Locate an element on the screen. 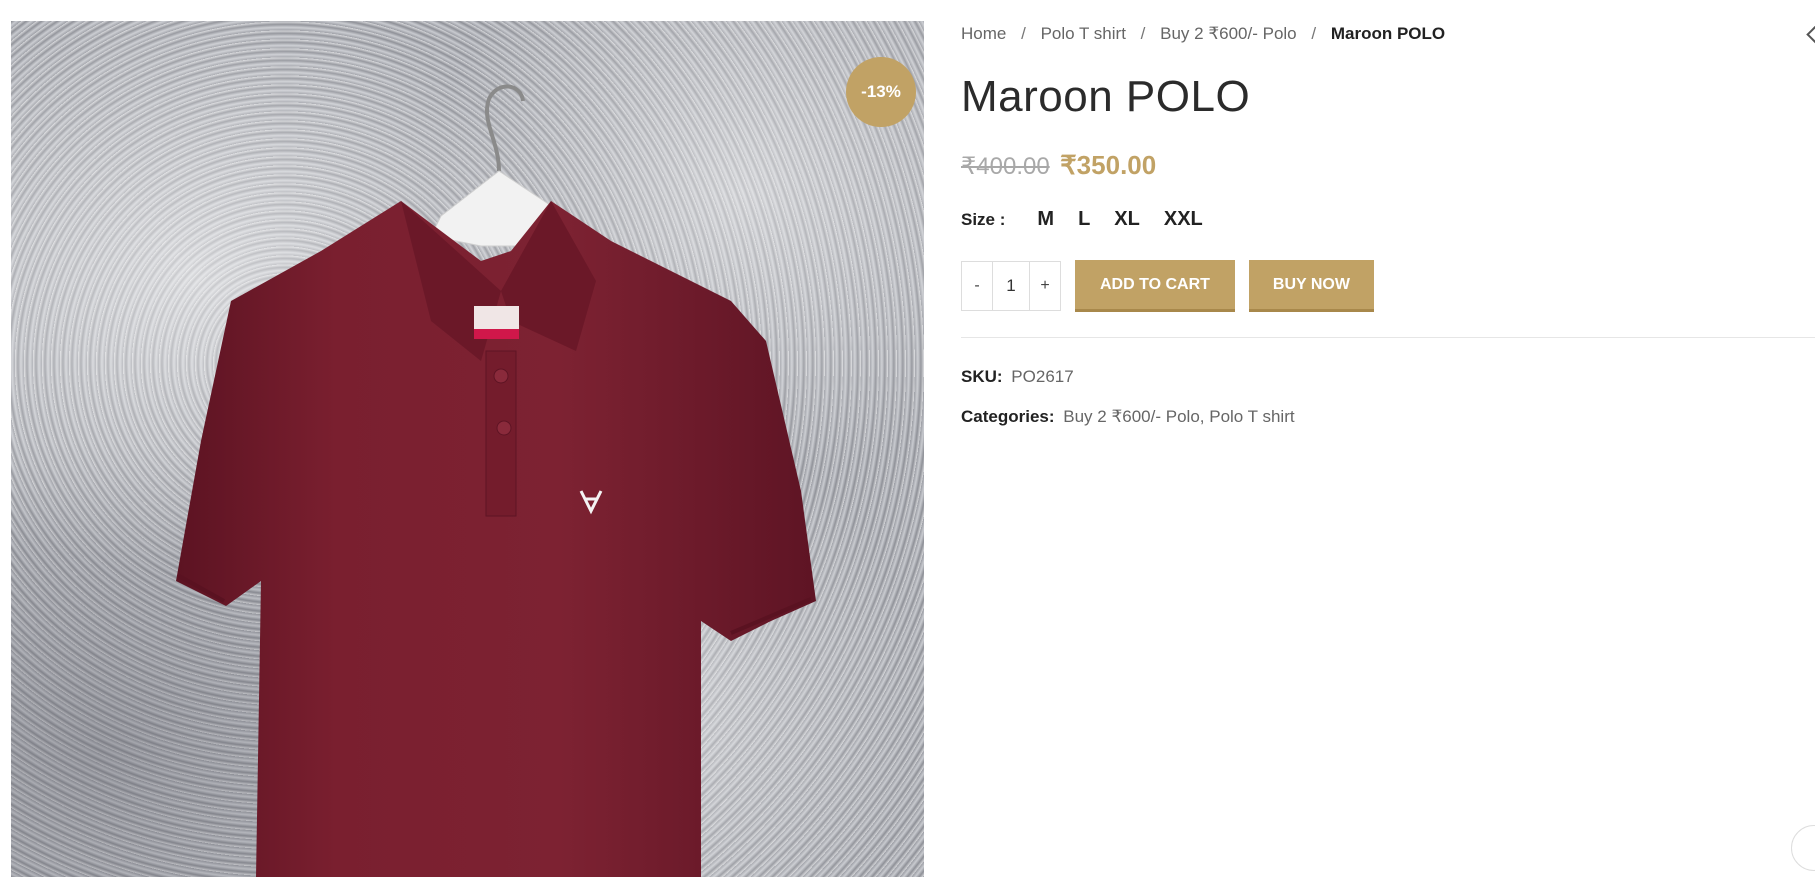 Image resolution: width=1815 pixels, height=877 pixels. sku-value: PO2617 is located at coordinates (1042, 376).